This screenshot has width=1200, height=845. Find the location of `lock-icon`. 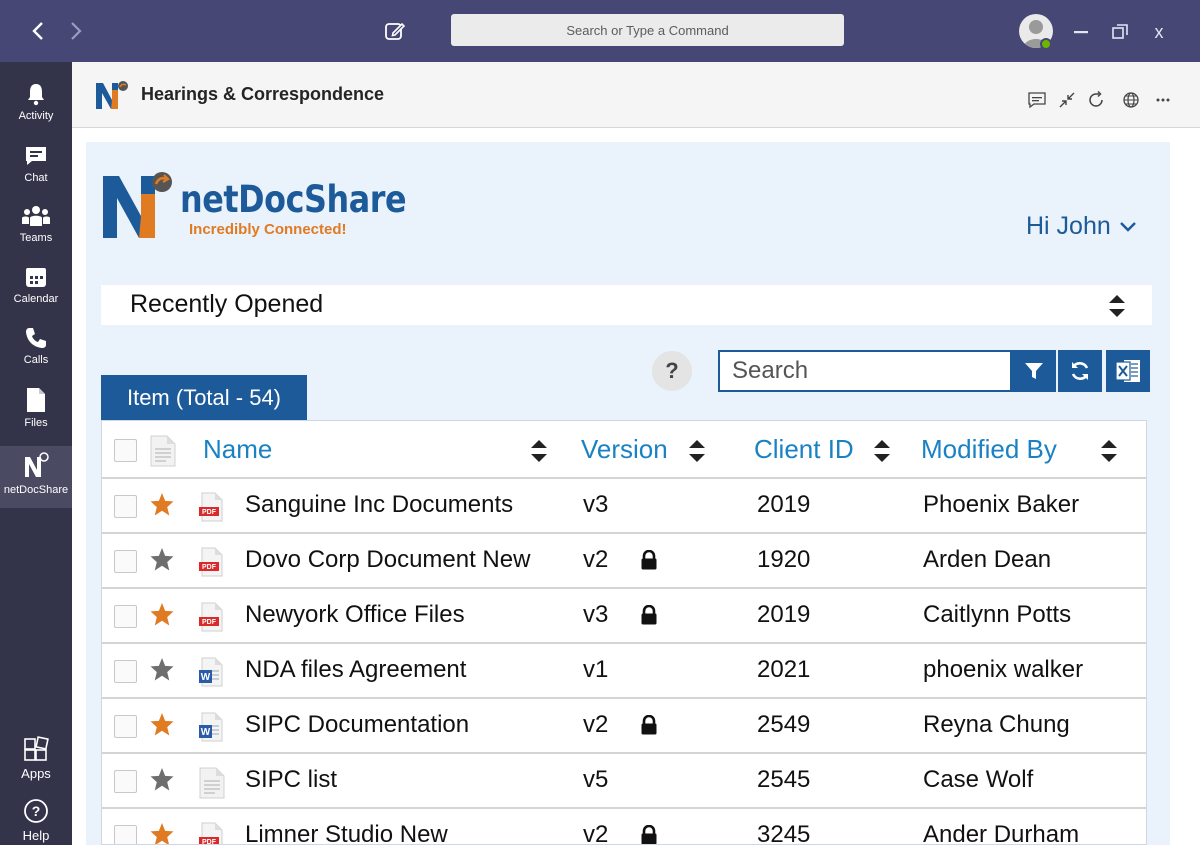

lock-icon is located at coordinates (649, 559).